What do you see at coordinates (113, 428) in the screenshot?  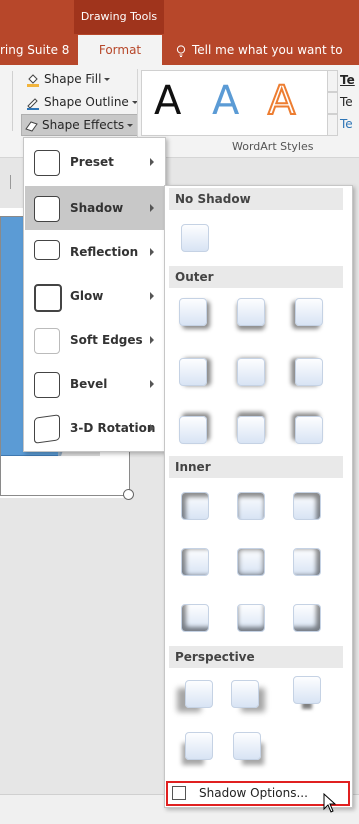 I see `menu-item-label: 3-D Rotation` at bounding box center [113, 428].